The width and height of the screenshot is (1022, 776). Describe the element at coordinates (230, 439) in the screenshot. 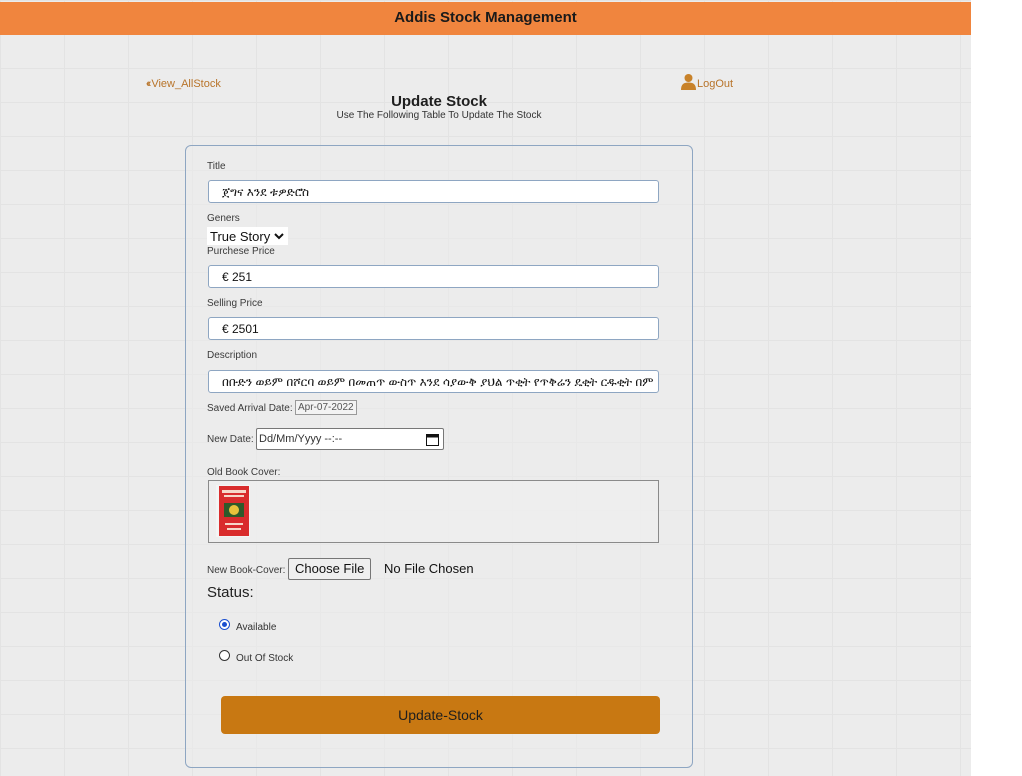

I see `new-date-label: New Date:` at that location.